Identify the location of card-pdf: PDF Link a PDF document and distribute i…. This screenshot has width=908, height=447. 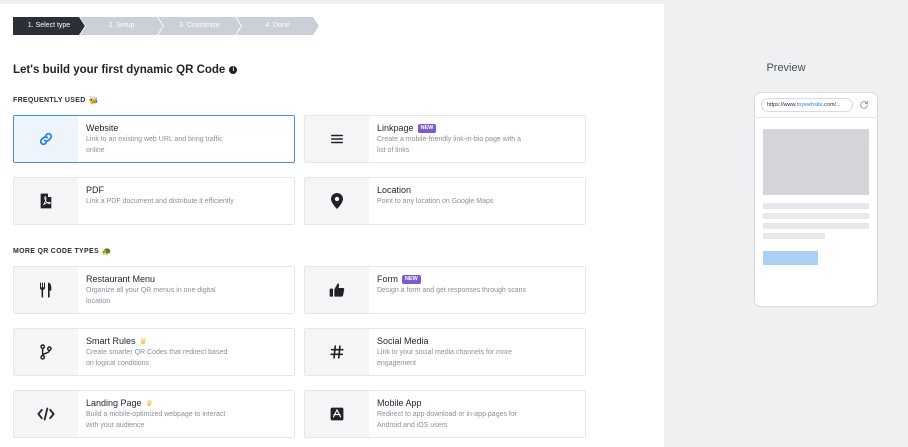
(154, 201).